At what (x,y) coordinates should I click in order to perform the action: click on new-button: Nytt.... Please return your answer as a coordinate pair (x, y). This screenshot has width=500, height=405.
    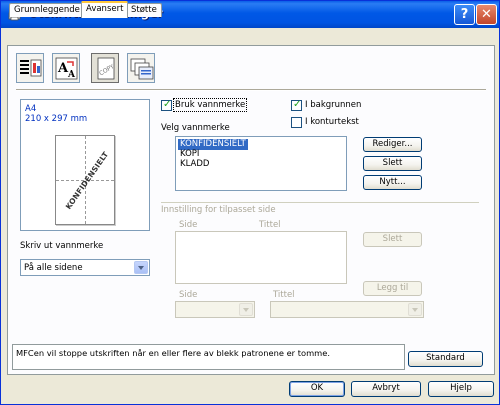
    Looking at the image, I should click on (392, 182).